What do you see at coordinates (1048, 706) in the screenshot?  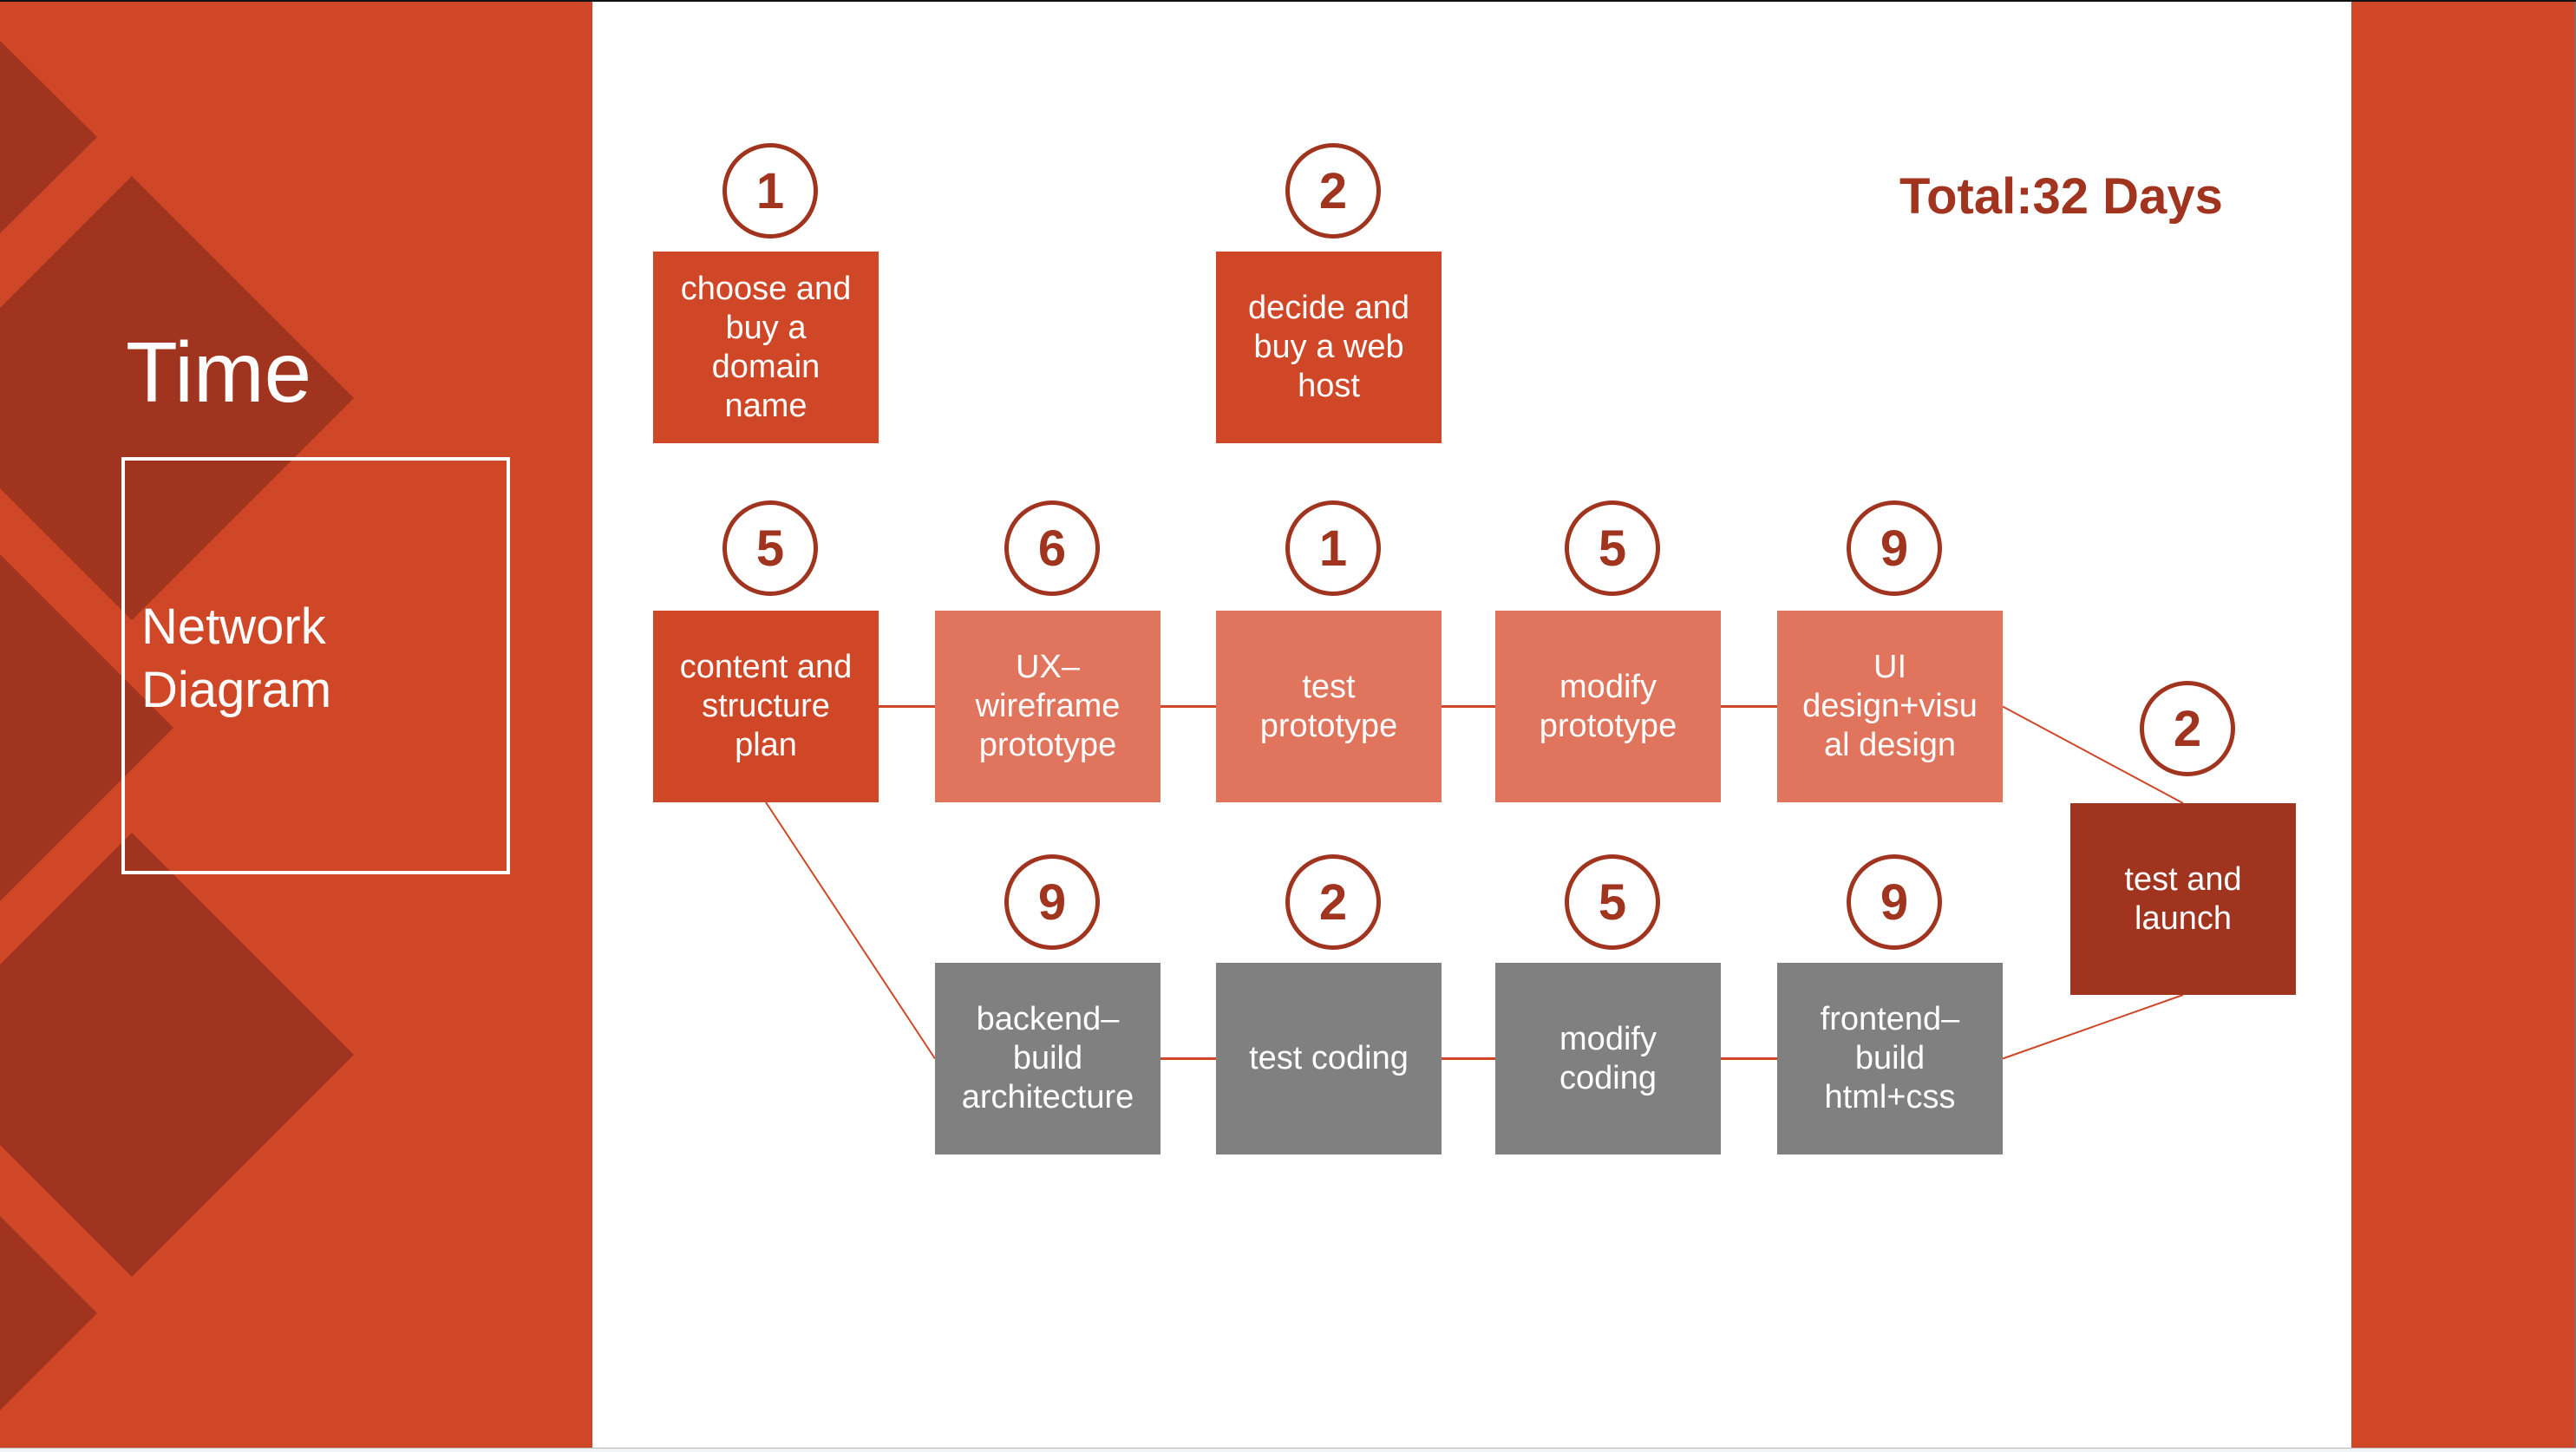 I see `task-box-ux: UX– wireframe prototype` at bounding box center [1048, 706].